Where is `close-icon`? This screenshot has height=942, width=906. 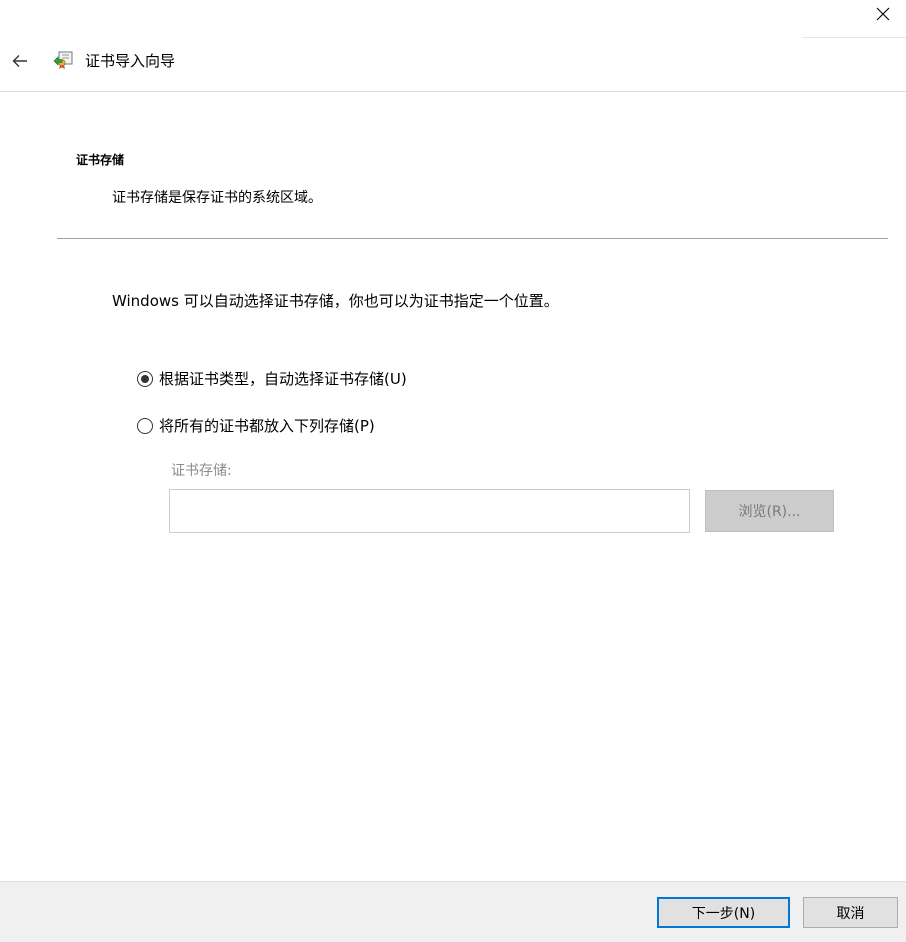
close-icon is located at coordinates (883, 14).